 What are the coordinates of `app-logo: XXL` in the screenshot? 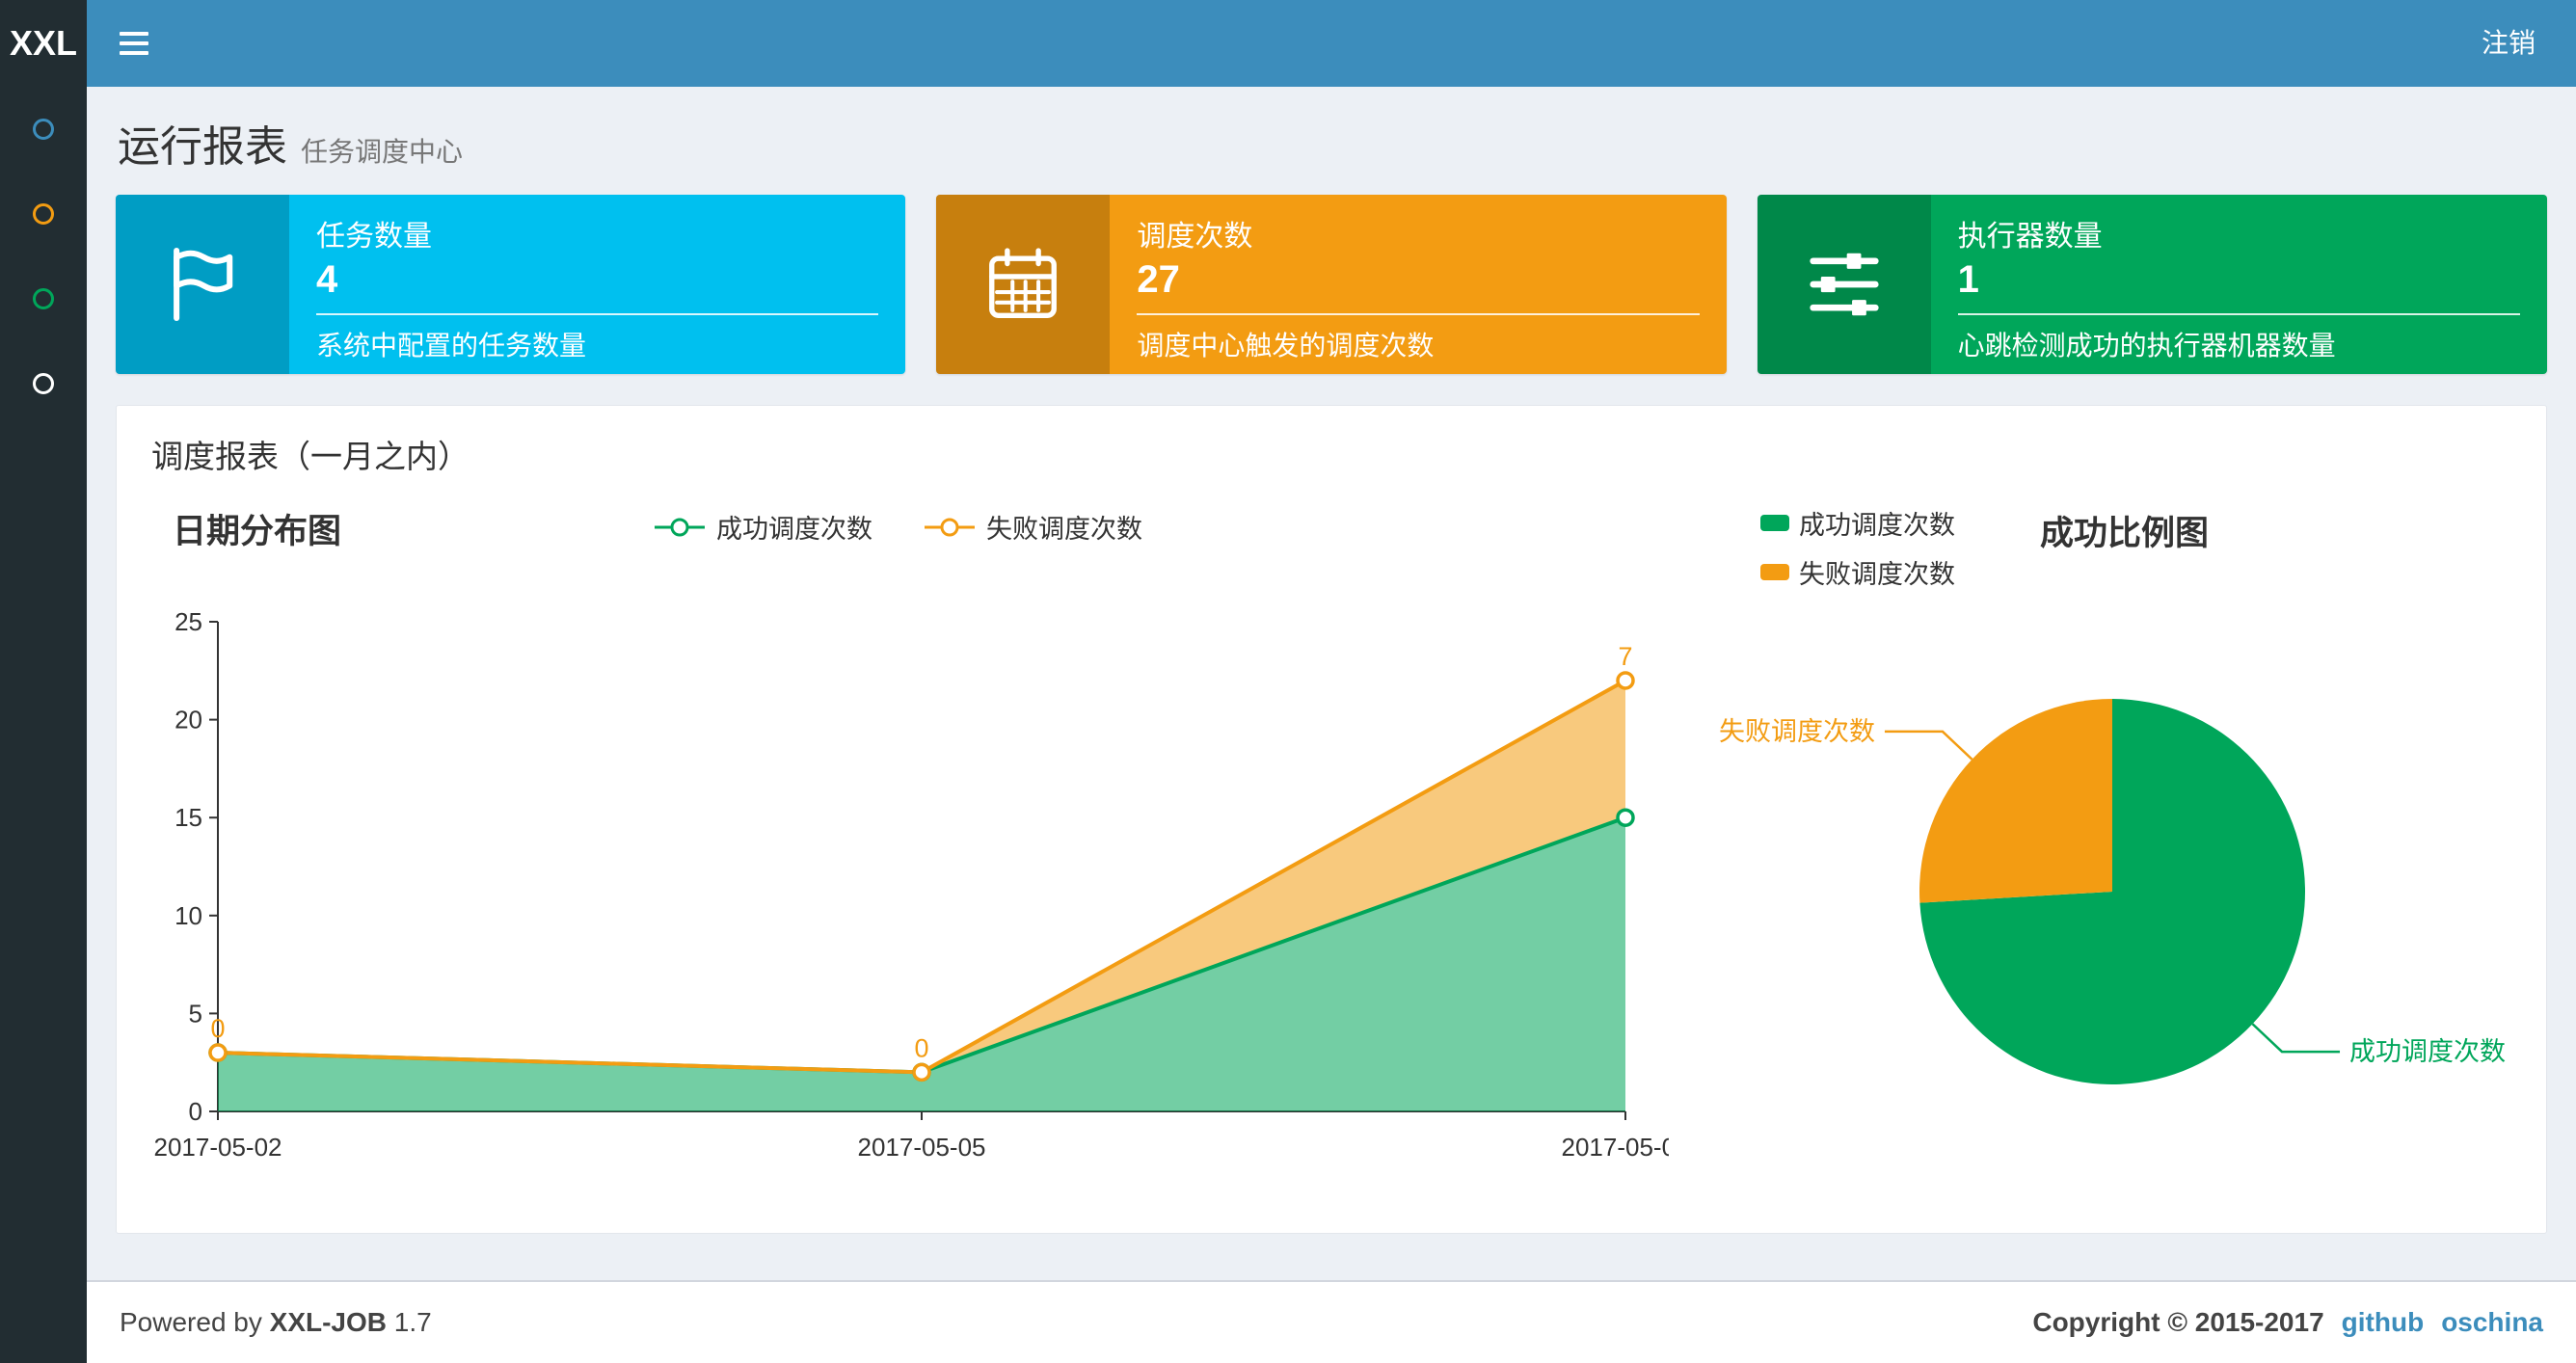 It's located at (44, 43).